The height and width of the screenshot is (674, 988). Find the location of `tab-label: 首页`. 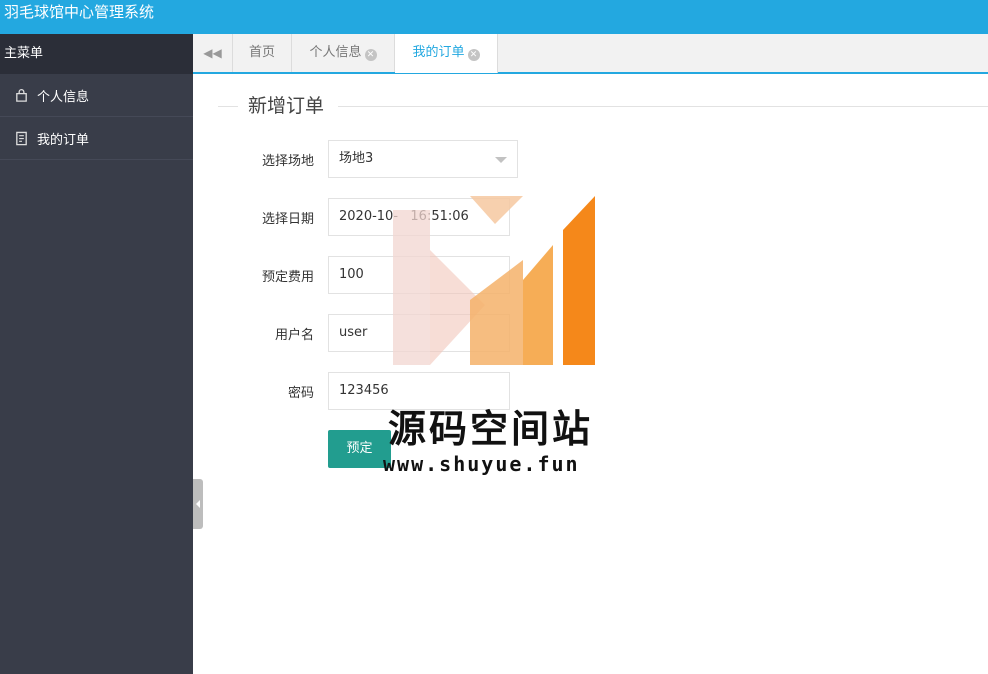

tab-label: 首页 is located at coordinates (261, 52).